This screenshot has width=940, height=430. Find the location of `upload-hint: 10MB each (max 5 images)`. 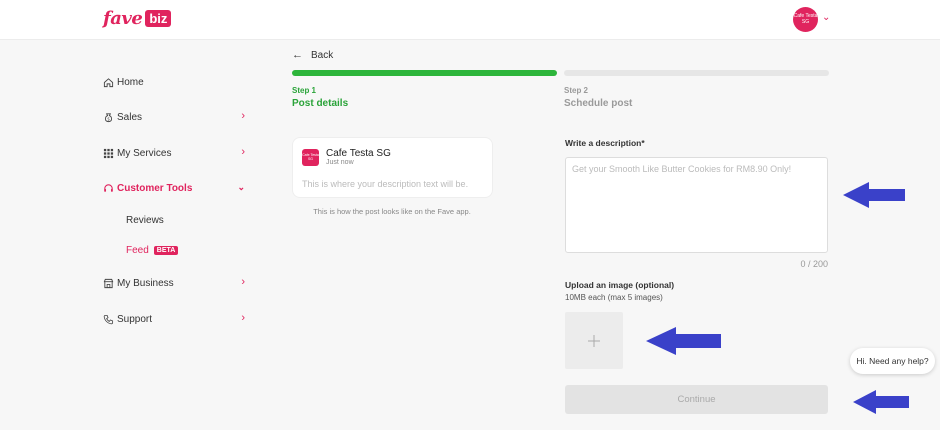

upload-hint: 10MB each (max 5 images) is located at coordinates (614, 297).